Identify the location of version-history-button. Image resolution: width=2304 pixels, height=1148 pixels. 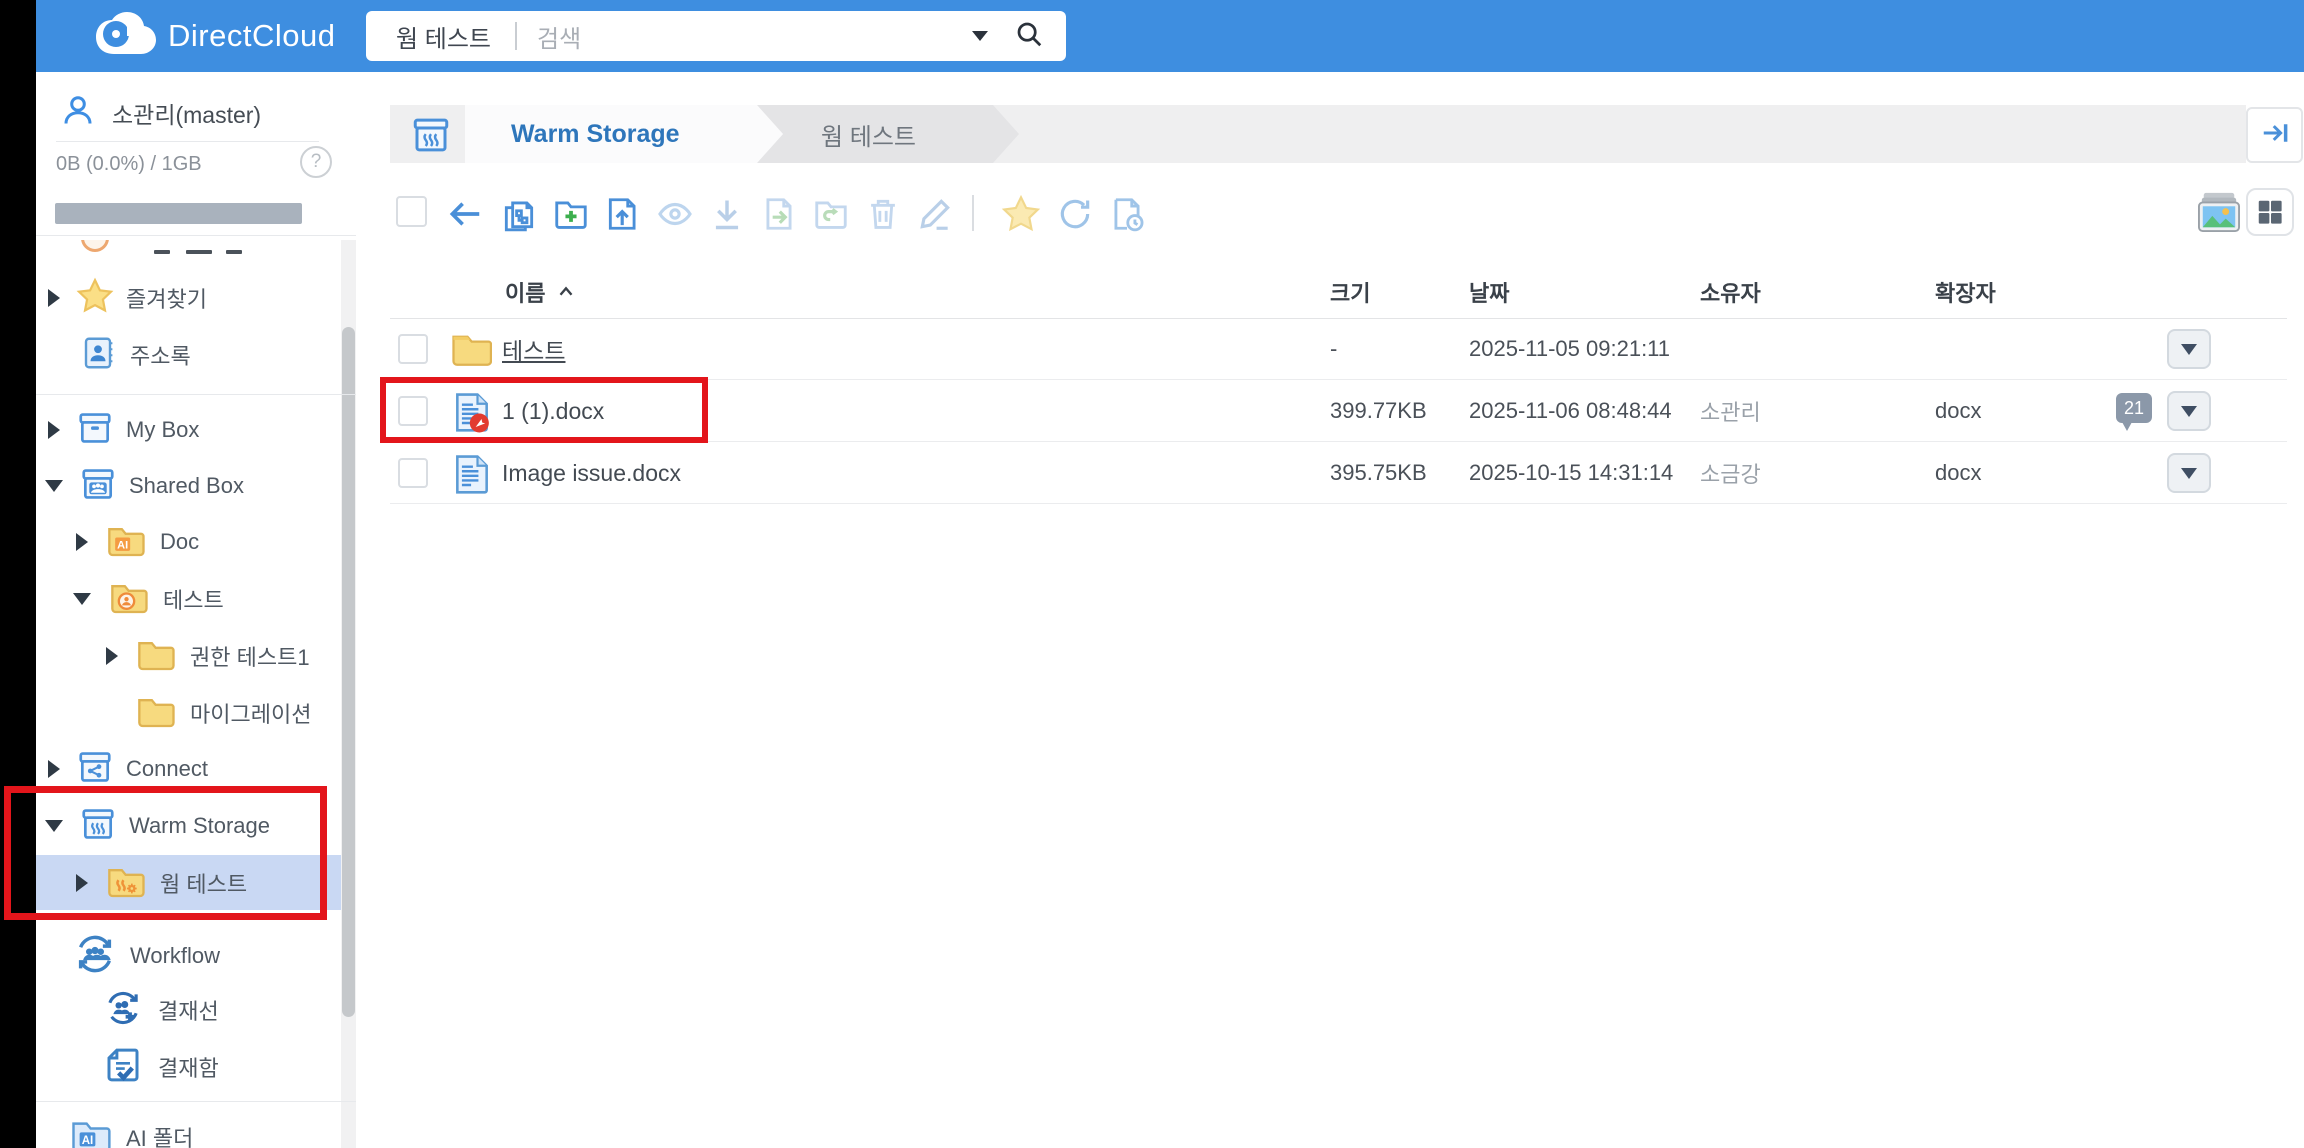
(1127, 214).